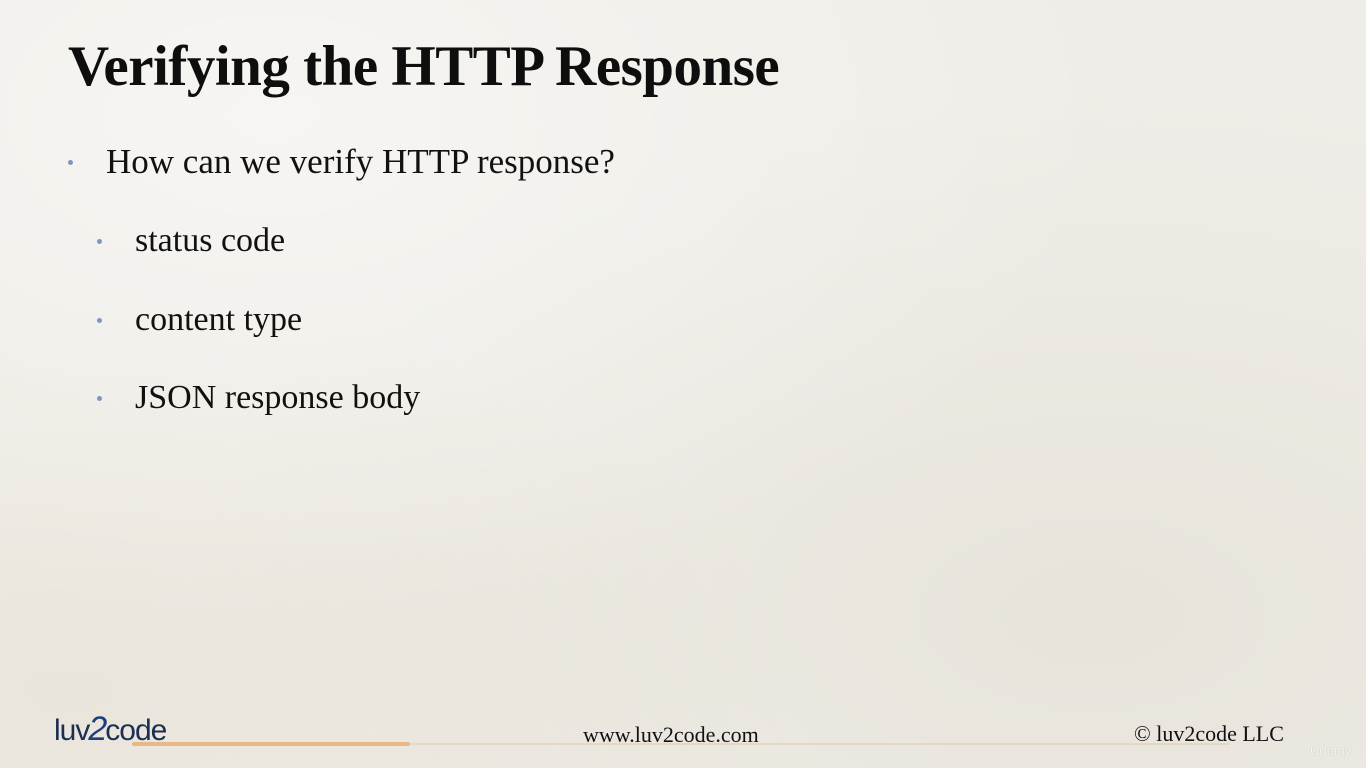 This screenshot has height=768, width=1366. What do you see at coordinates (1209, 733) in the screenshot?
I see `footer-copyright: © luv2code LLC` at bounding box center [1209, 733].